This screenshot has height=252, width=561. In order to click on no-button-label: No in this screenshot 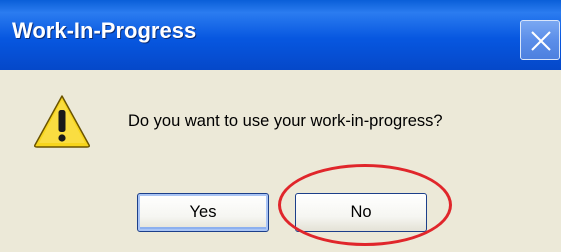, I will do `click(361, 212)`.